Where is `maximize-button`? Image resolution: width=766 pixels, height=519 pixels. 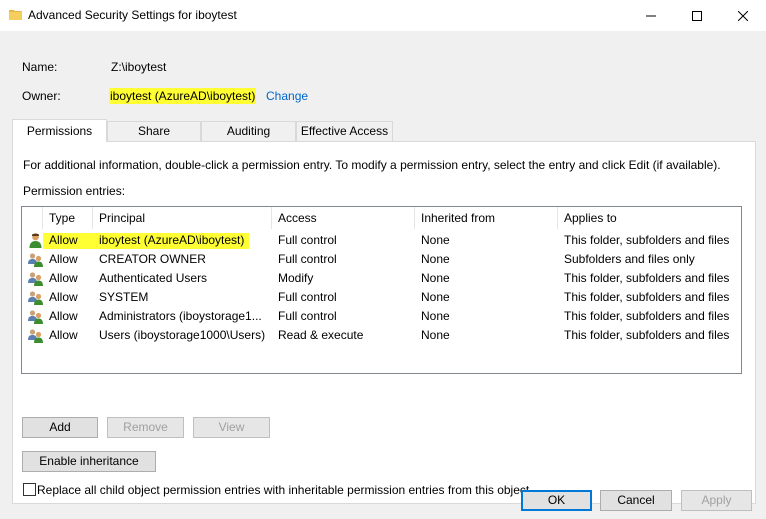
maximize-button is located at coordinates (697, 15).